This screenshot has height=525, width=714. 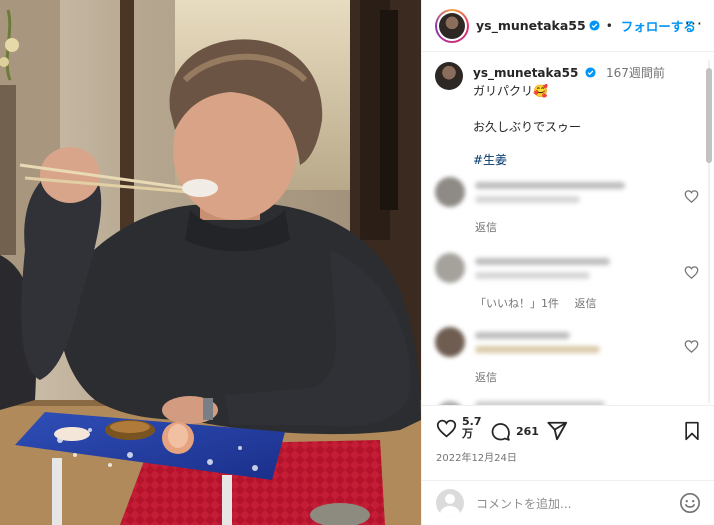 What do you see at coordinates (514, 431) in the screenshot?
I see `comment-action: 261` at bounding box center [514, 431].